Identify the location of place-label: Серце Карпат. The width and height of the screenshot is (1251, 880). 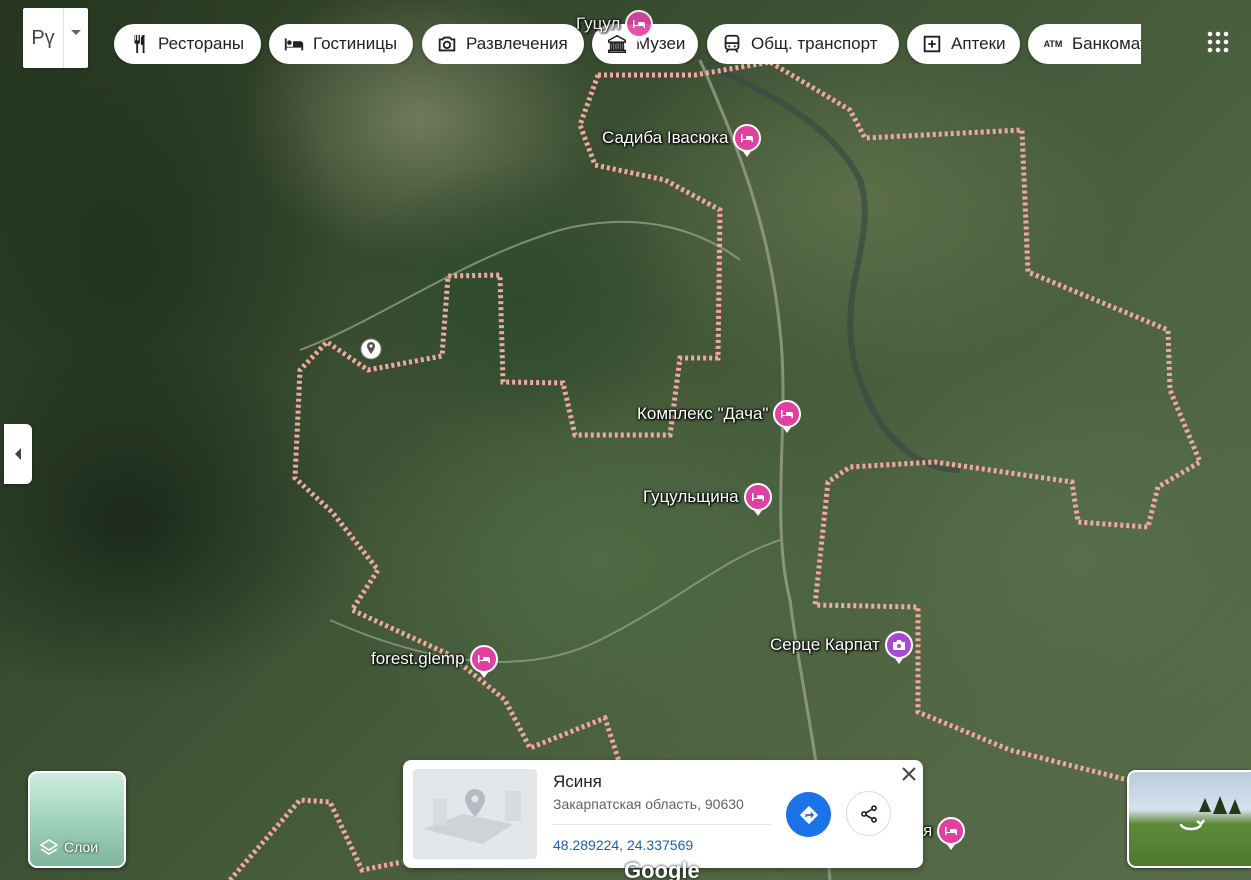
(825, 644).